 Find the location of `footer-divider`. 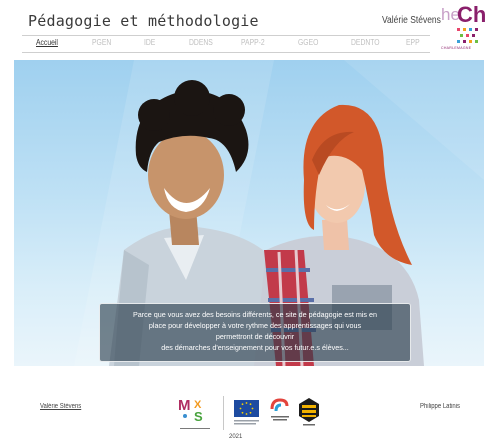

footer-divider is located at coordinates (223, 413).